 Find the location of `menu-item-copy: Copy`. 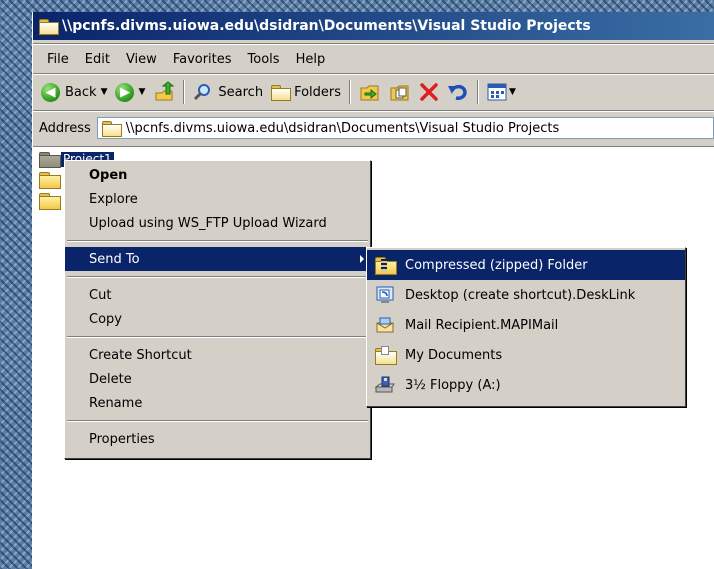

menu-item-copy: Copy is located at coordinates (217, 319).